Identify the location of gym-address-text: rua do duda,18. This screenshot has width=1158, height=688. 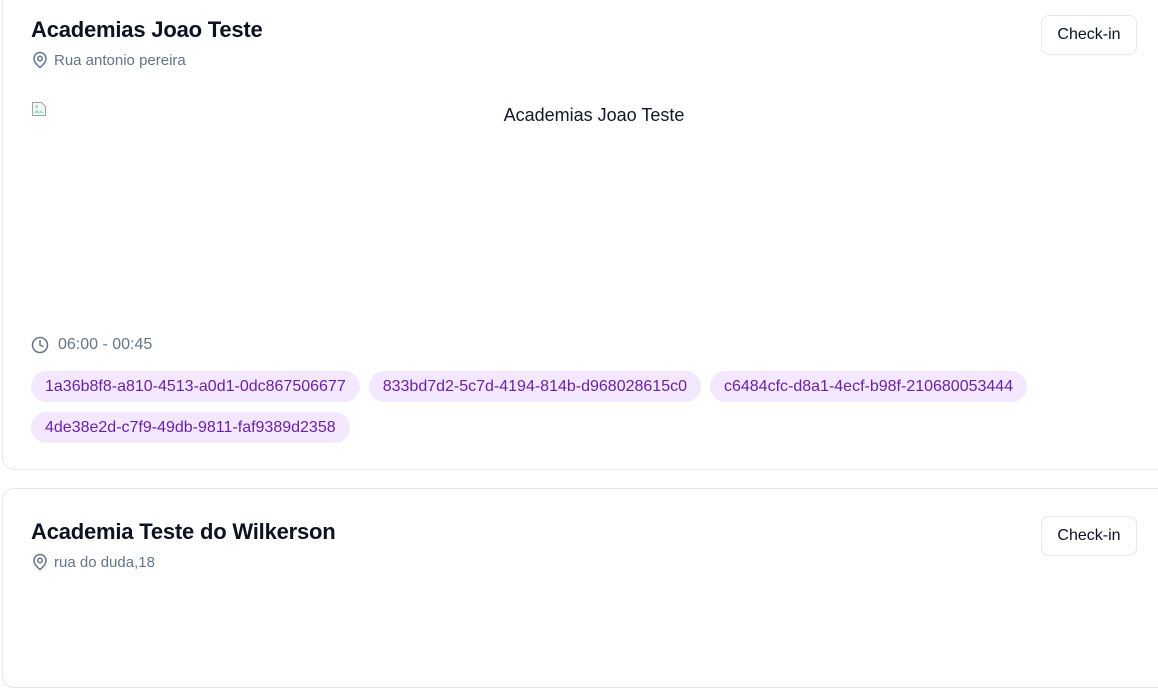
(104, 562).